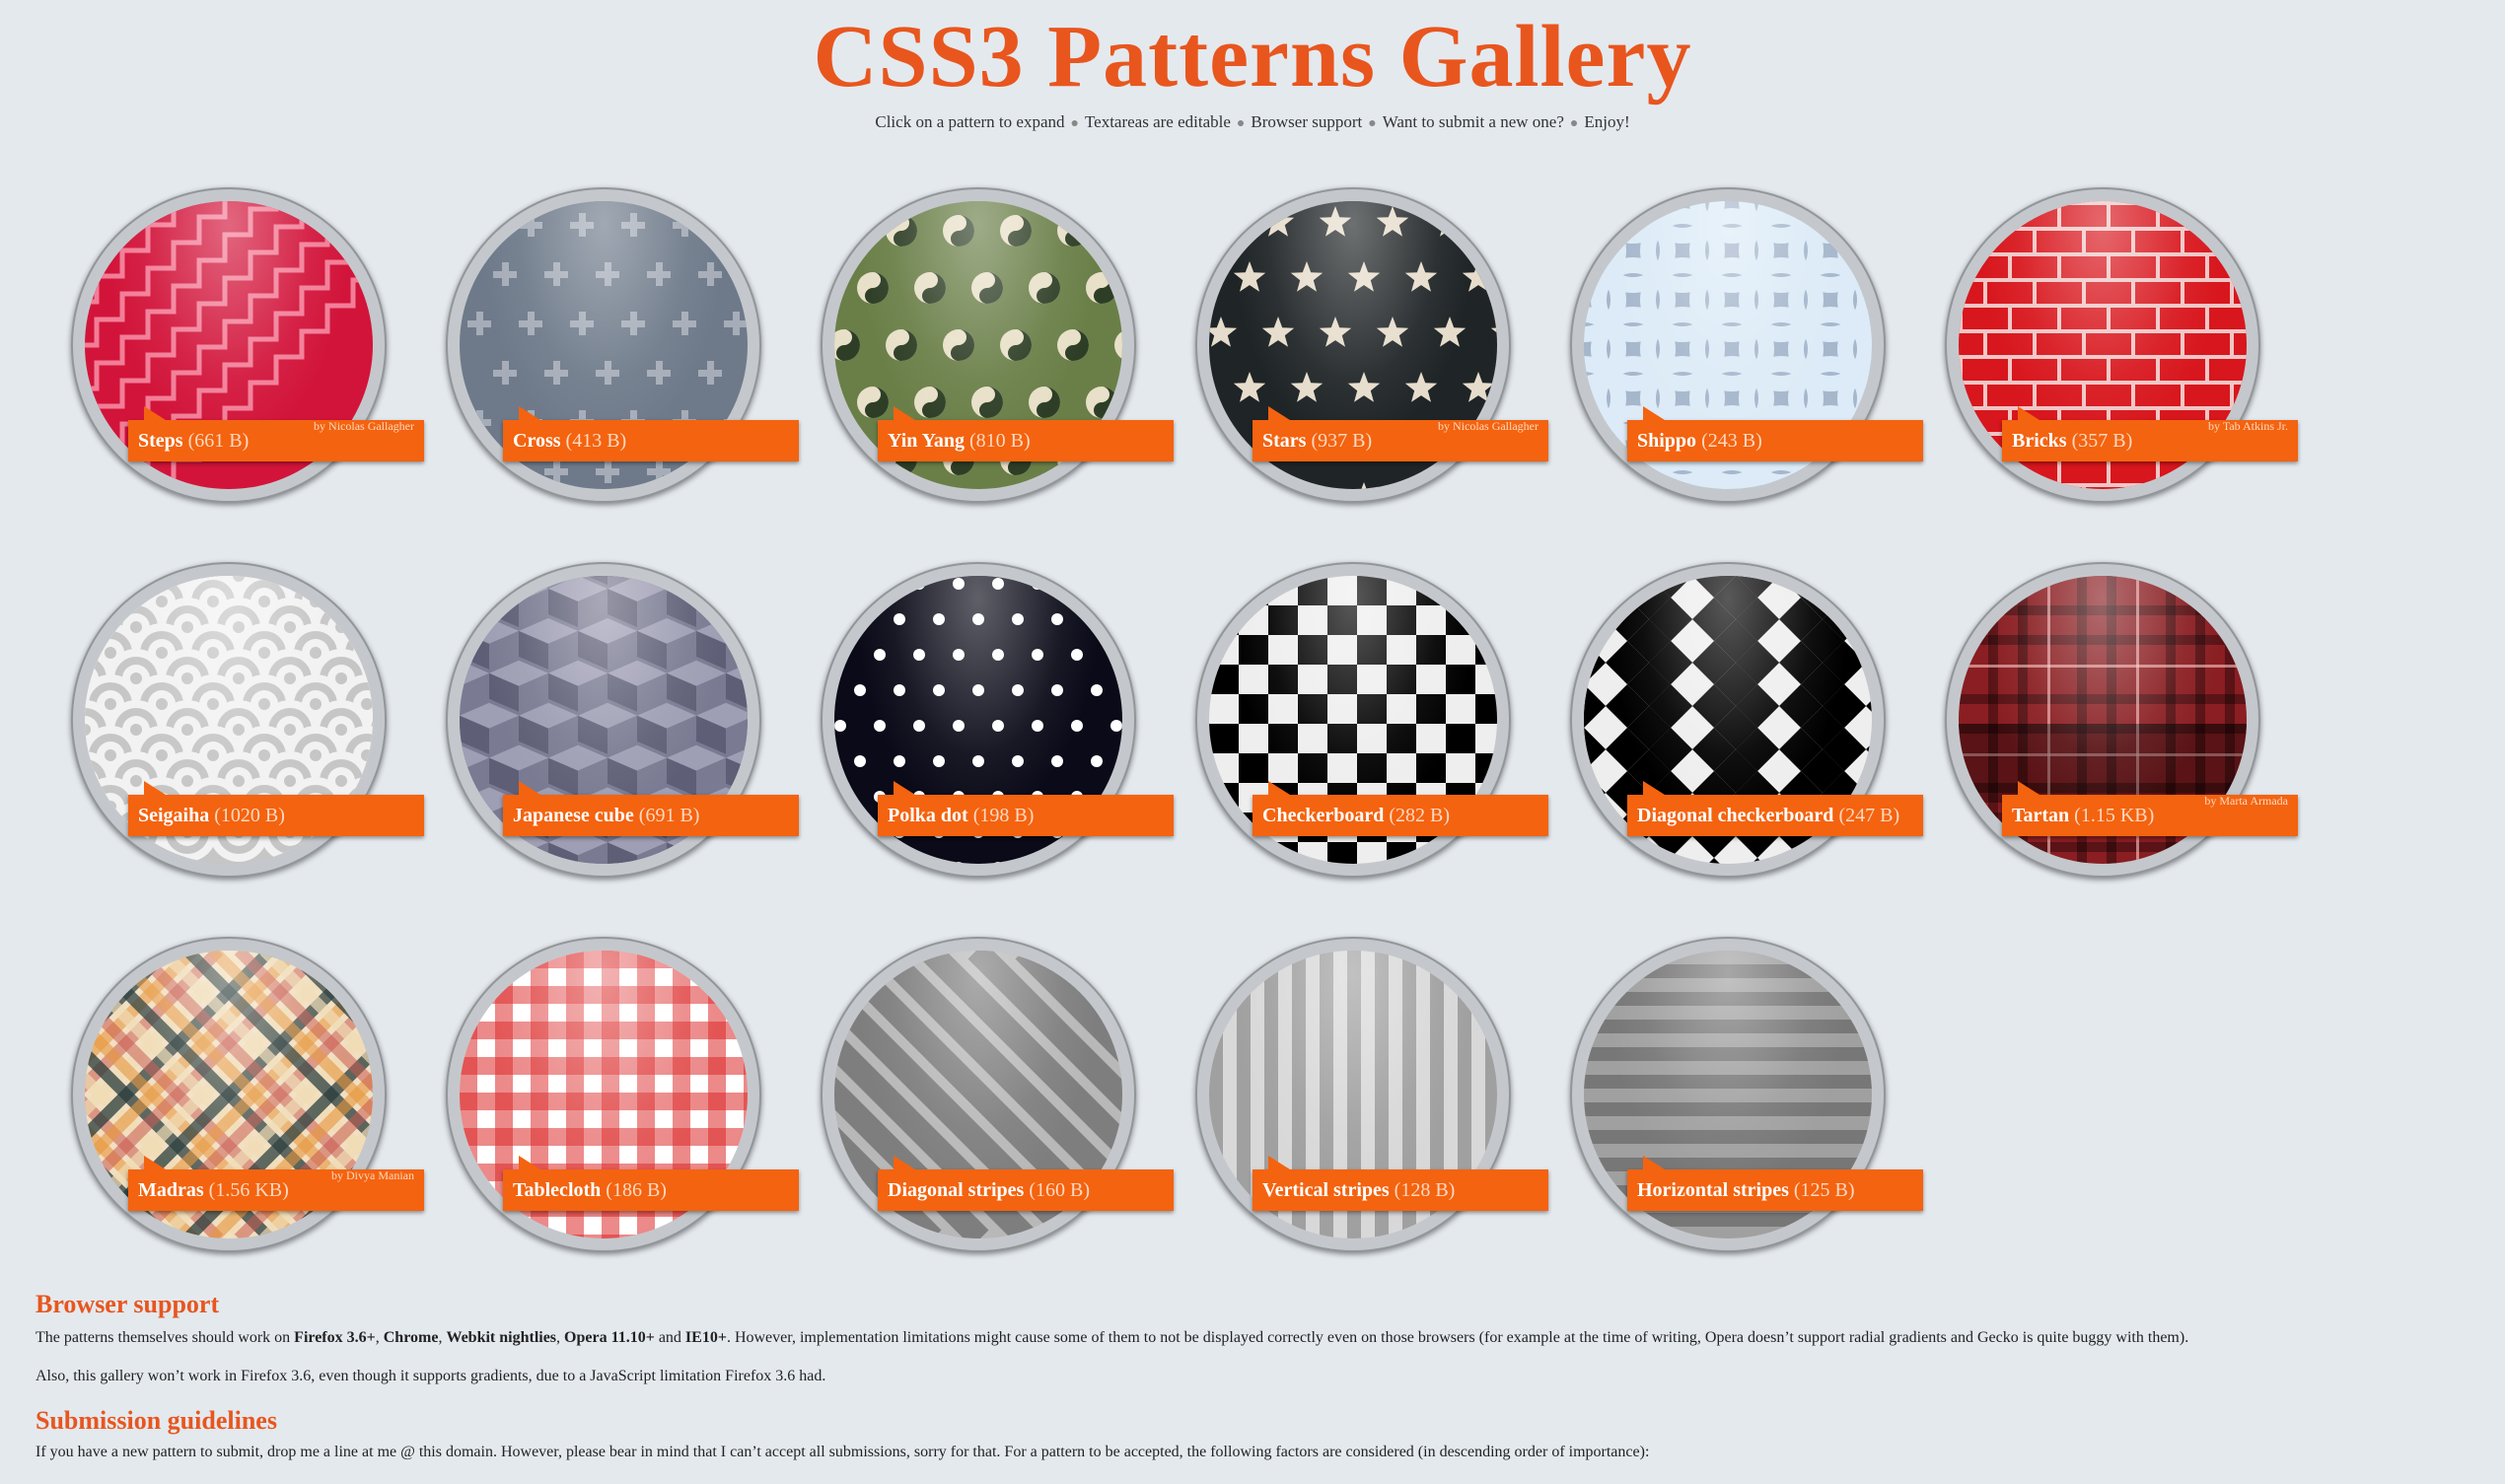 The height and width of the screenshot is (1484, 2505). I want to click on pattern-card: Japanese cube (691 B), so click(622, 720).